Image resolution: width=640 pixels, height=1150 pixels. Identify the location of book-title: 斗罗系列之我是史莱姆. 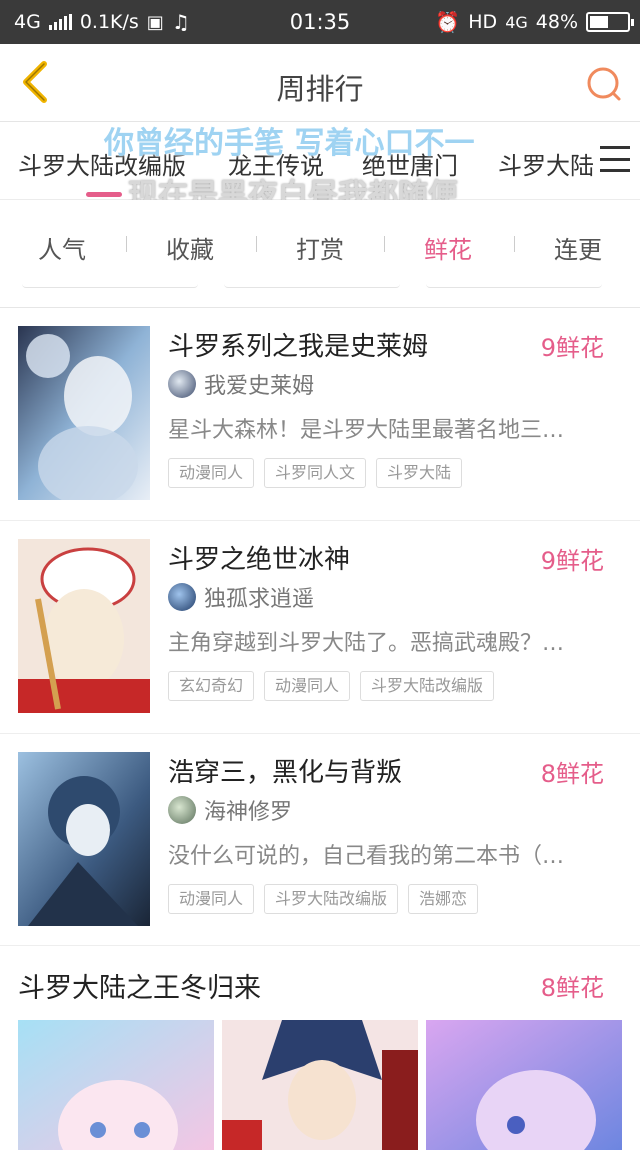
(298, 347).